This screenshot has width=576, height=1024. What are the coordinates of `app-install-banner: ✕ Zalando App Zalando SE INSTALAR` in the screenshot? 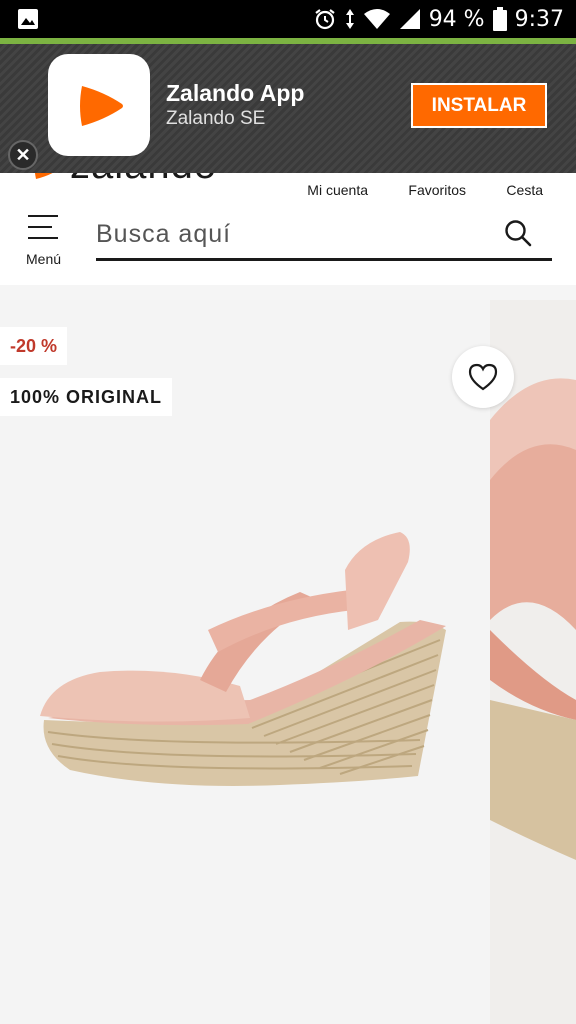 It's located at (288, 108).